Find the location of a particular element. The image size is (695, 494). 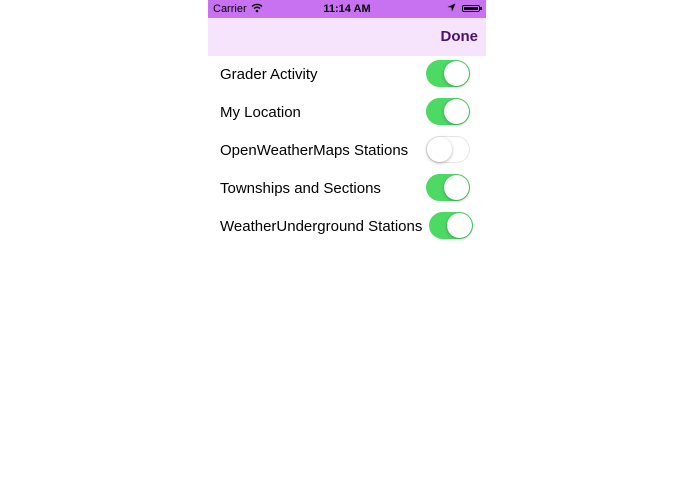

weatherunderground-stations-toggle is located at coordinates (451, 225).